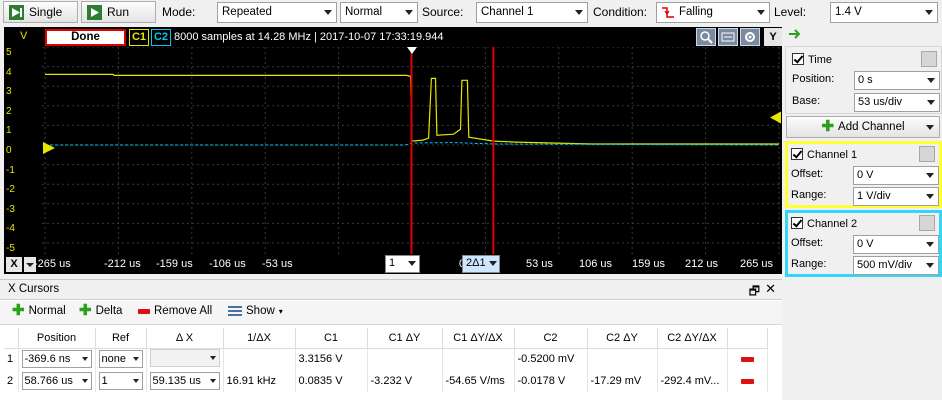 This screenshot has height=400, width=942. I want to click on channel1-checkbox: Channel 1, so click(824, 154).